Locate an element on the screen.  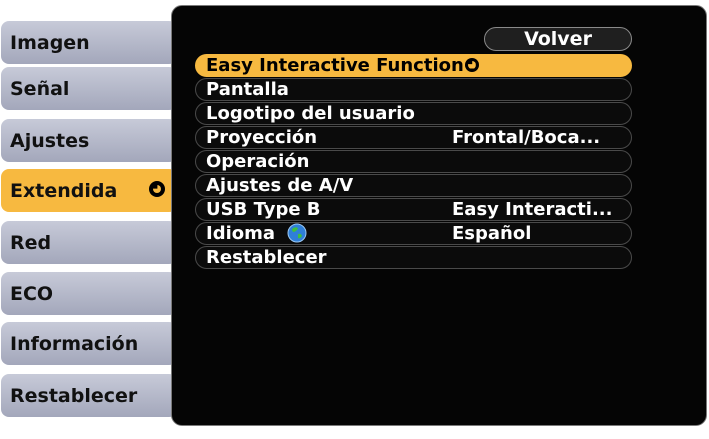
globe-icon is located at coordinates (297, 232).